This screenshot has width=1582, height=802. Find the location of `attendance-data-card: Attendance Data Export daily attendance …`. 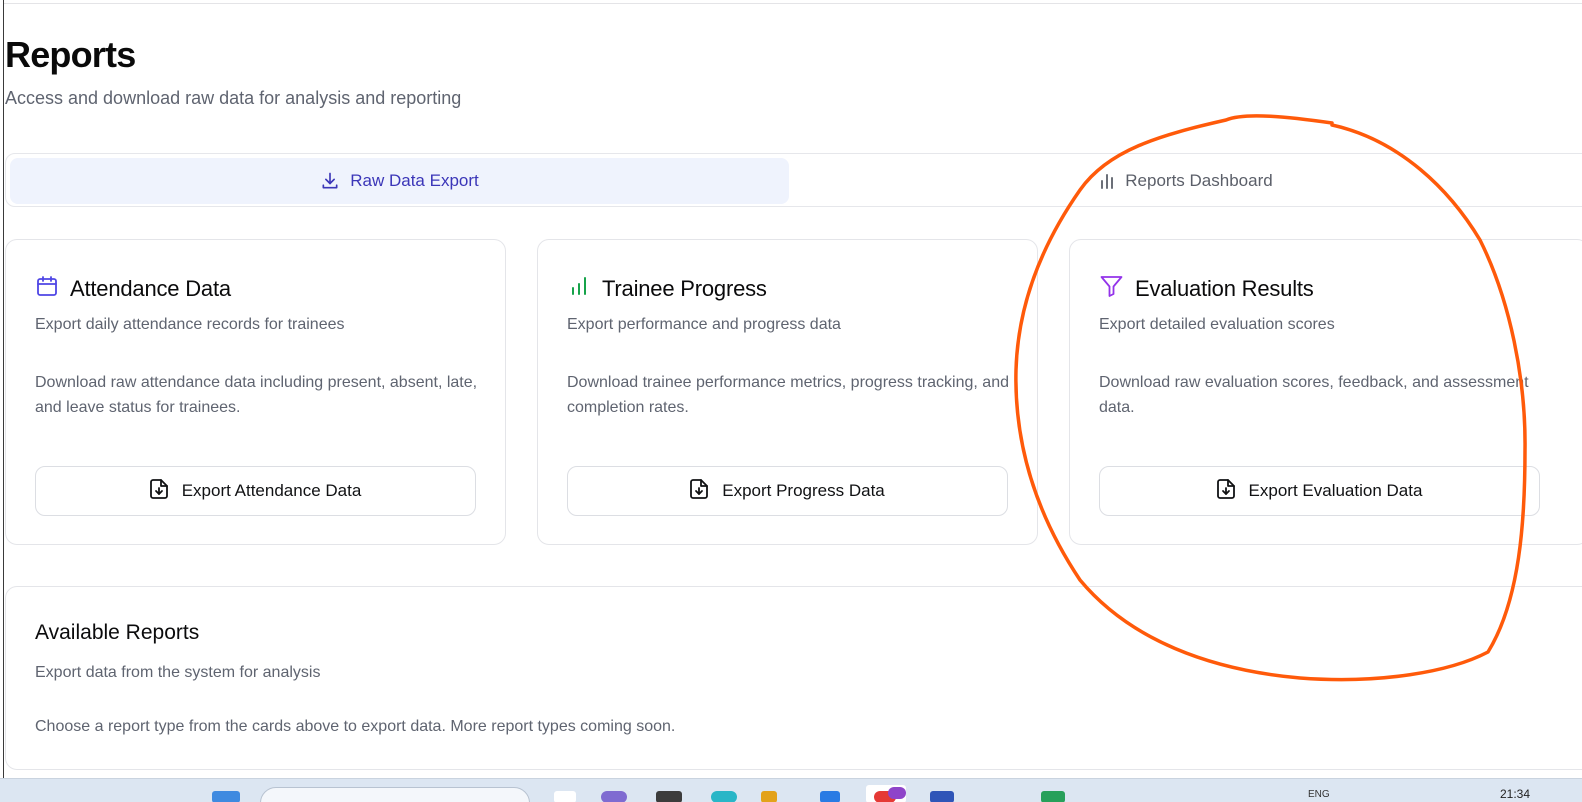

attendance-data-card: Attendance Data Export daily attendance … is located at coordinates (255, 392).